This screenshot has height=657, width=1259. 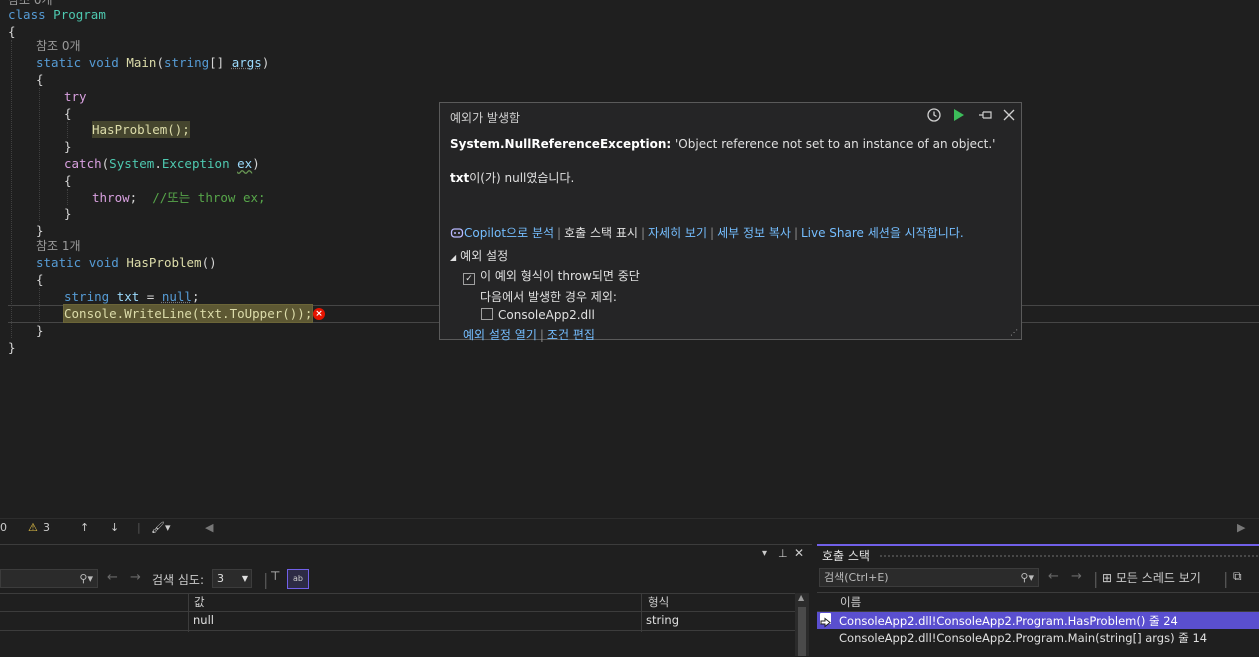 I want to click on code-line-class: class Program, so click(x=57, y=14).